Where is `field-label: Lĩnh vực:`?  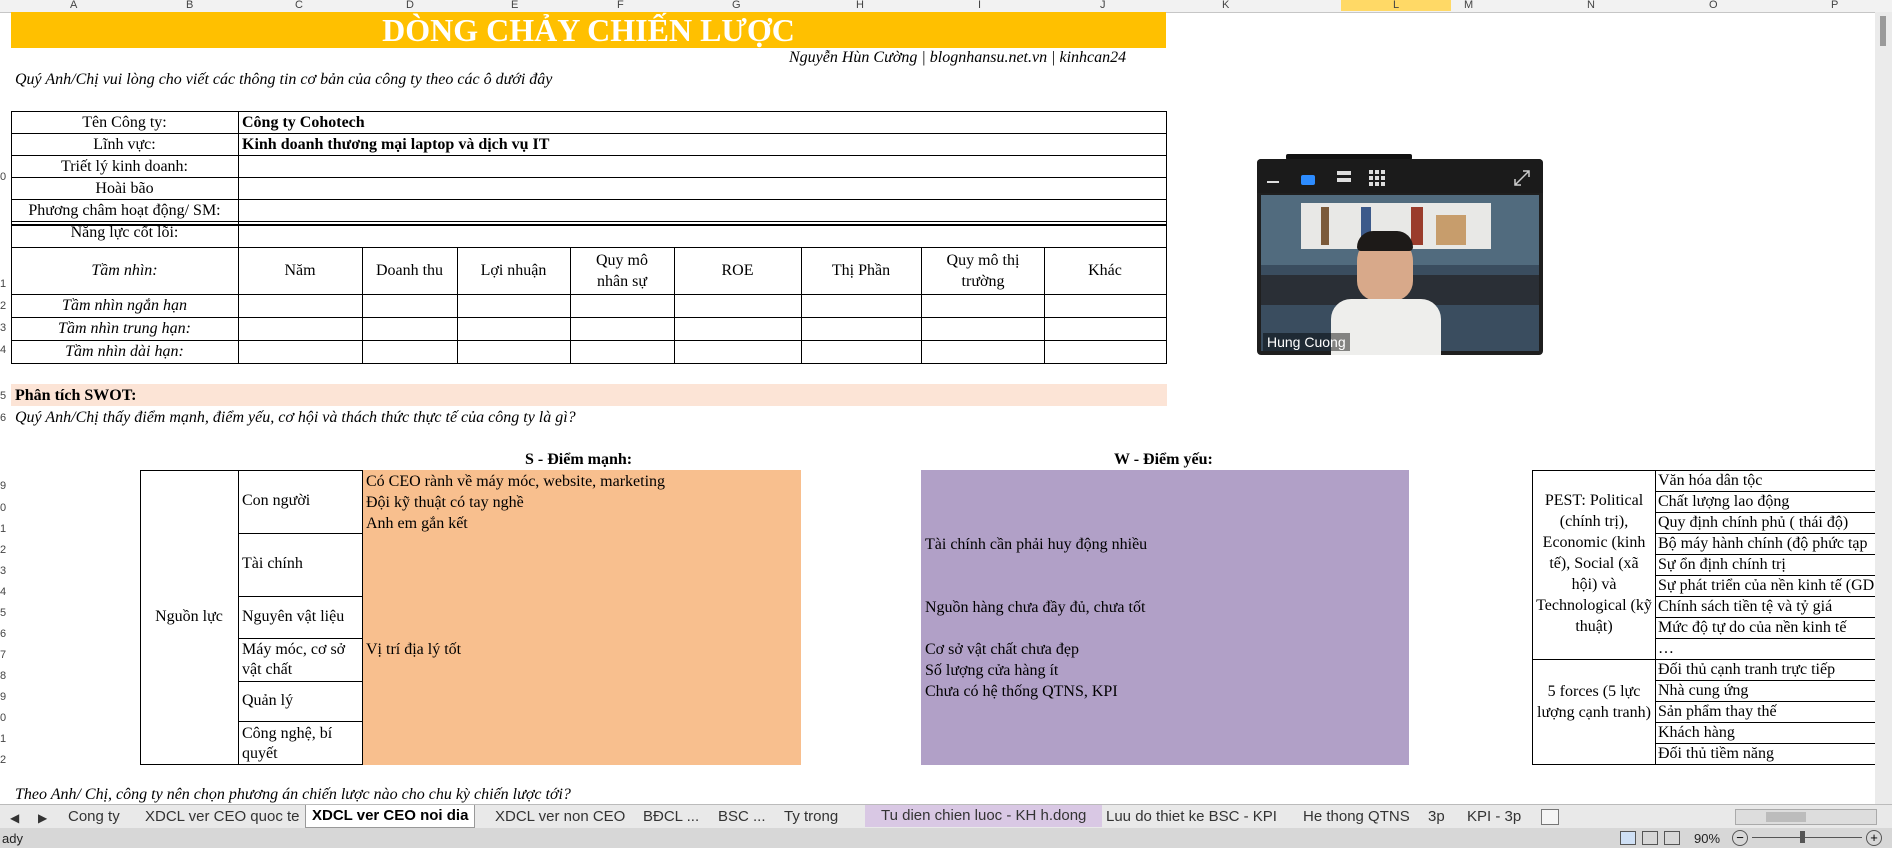 field-label: Lĩnh vực: is located at coordinates (124, 145).